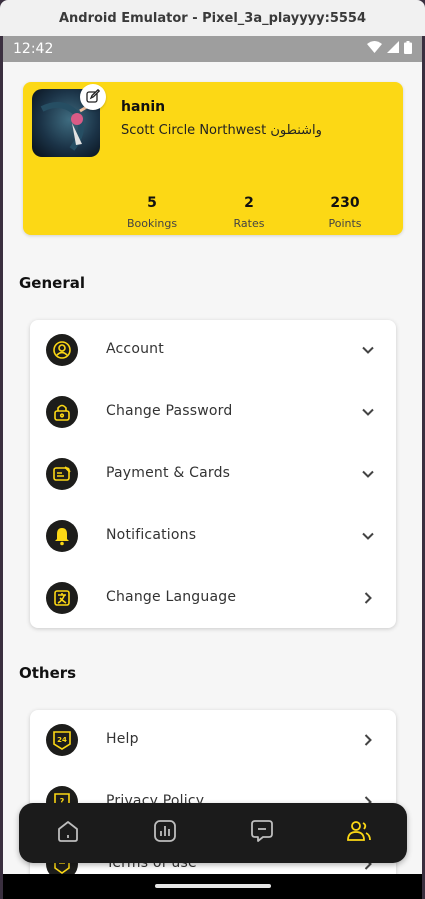 This screenshot has width=425, height=899. I want to click on lock-icon, so click(62, 412).